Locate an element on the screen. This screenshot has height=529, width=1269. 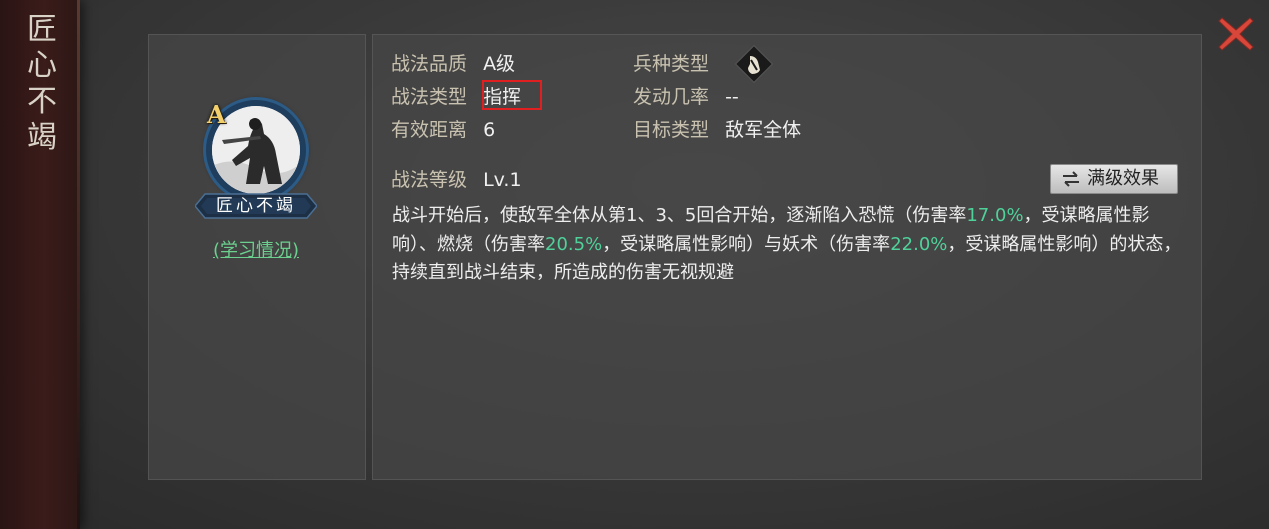
quality-row: 战法品质 A级 is located at coordinates (453, 64).